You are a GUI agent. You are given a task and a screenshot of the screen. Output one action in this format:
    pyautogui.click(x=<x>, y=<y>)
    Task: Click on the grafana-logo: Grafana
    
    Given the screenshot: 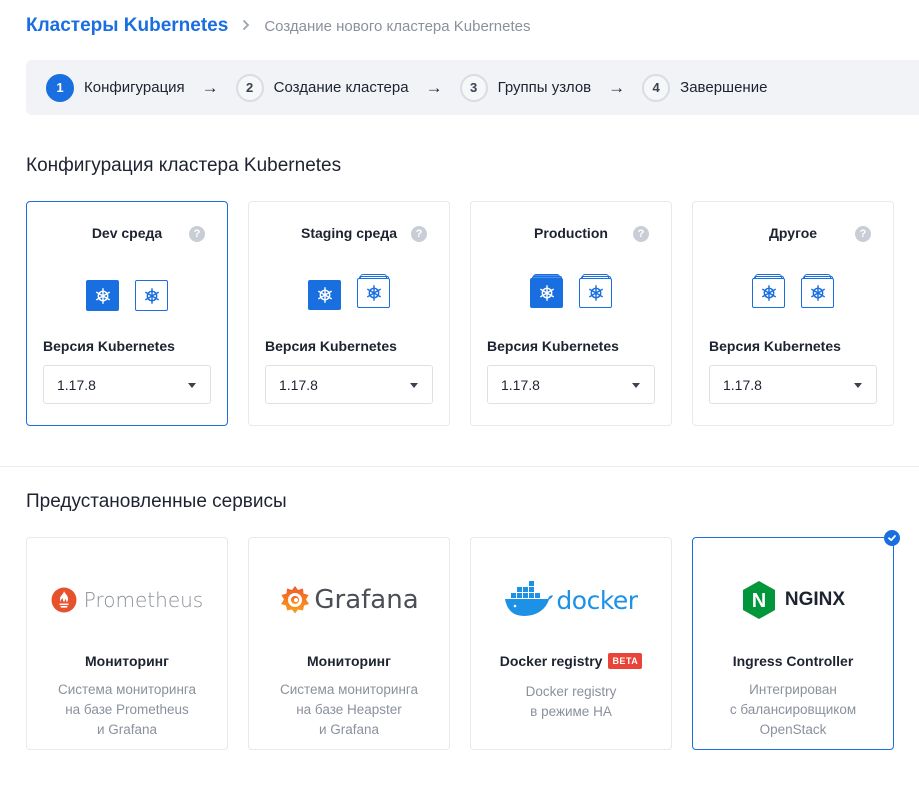 What is the action you would take?
    pyautogui.click(x=349, y=600)
    